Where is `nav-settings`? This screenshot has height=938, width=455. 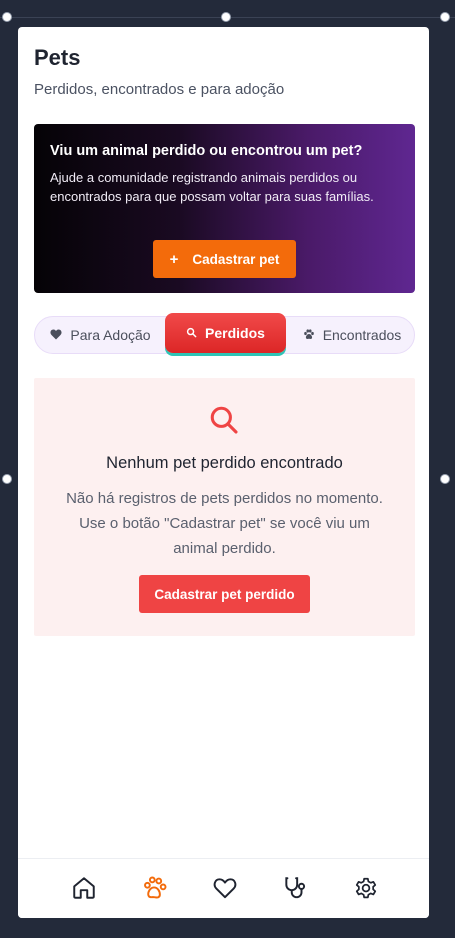 nav-settings is located at coordinates (366, 890).